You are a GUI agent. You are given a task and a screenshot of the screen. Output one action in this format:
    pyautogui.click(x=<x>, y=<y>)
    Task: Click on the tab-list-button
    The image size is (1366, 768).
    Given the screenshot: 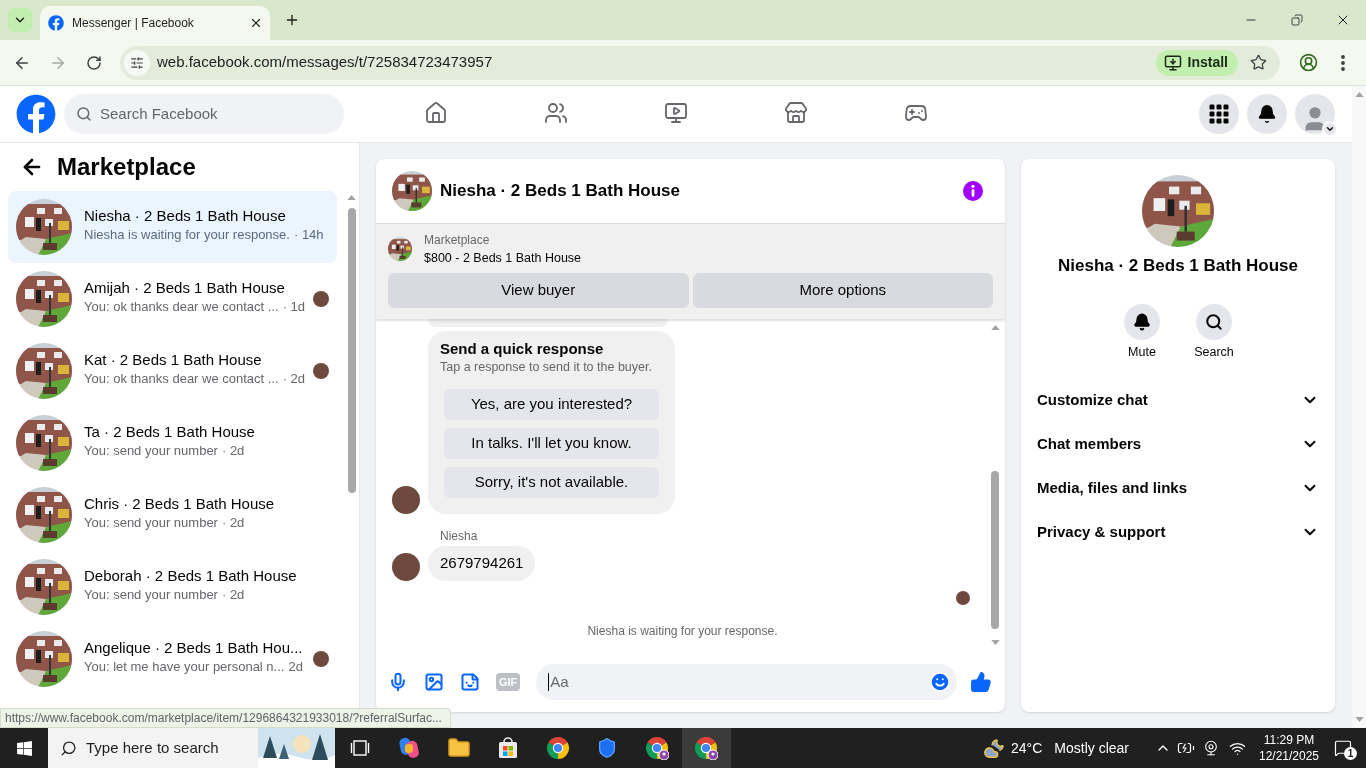 What is the action you would take?
    pyautogui.click(x=20, y=20)
    